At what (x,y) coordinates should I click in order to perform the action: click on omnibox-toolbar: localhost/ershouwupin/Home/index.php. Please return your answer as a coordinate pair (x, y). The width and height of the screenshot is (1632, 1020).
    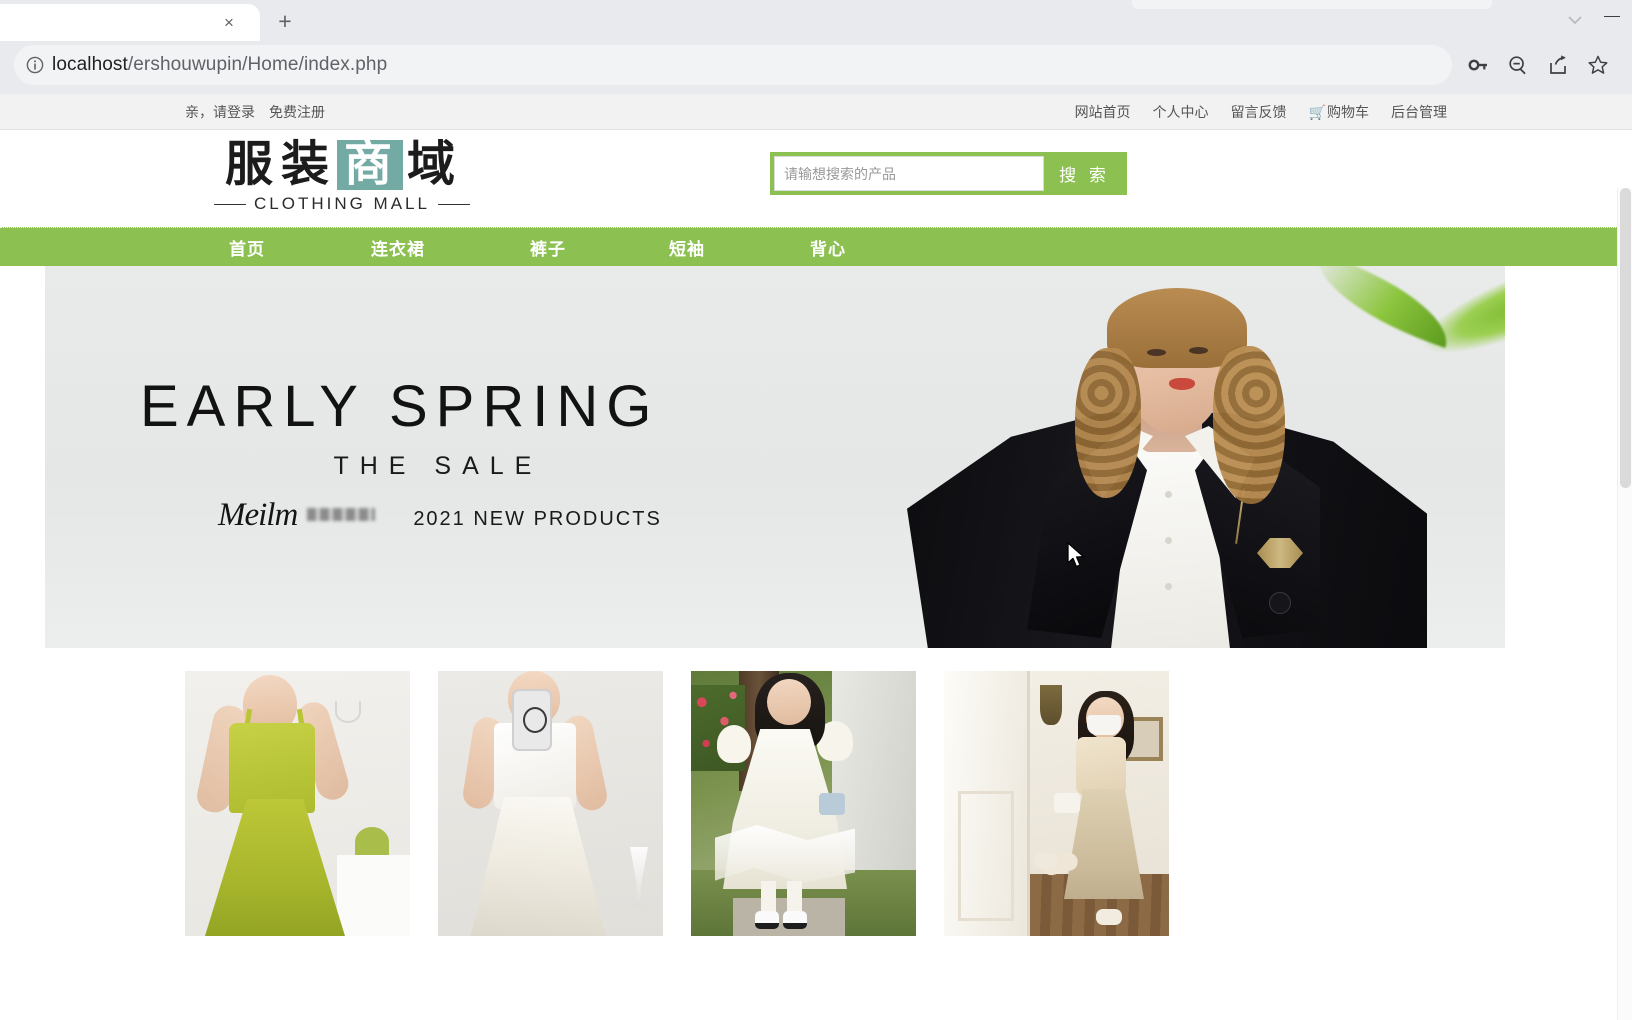
    Looking at the image, I should click on (816, 67).